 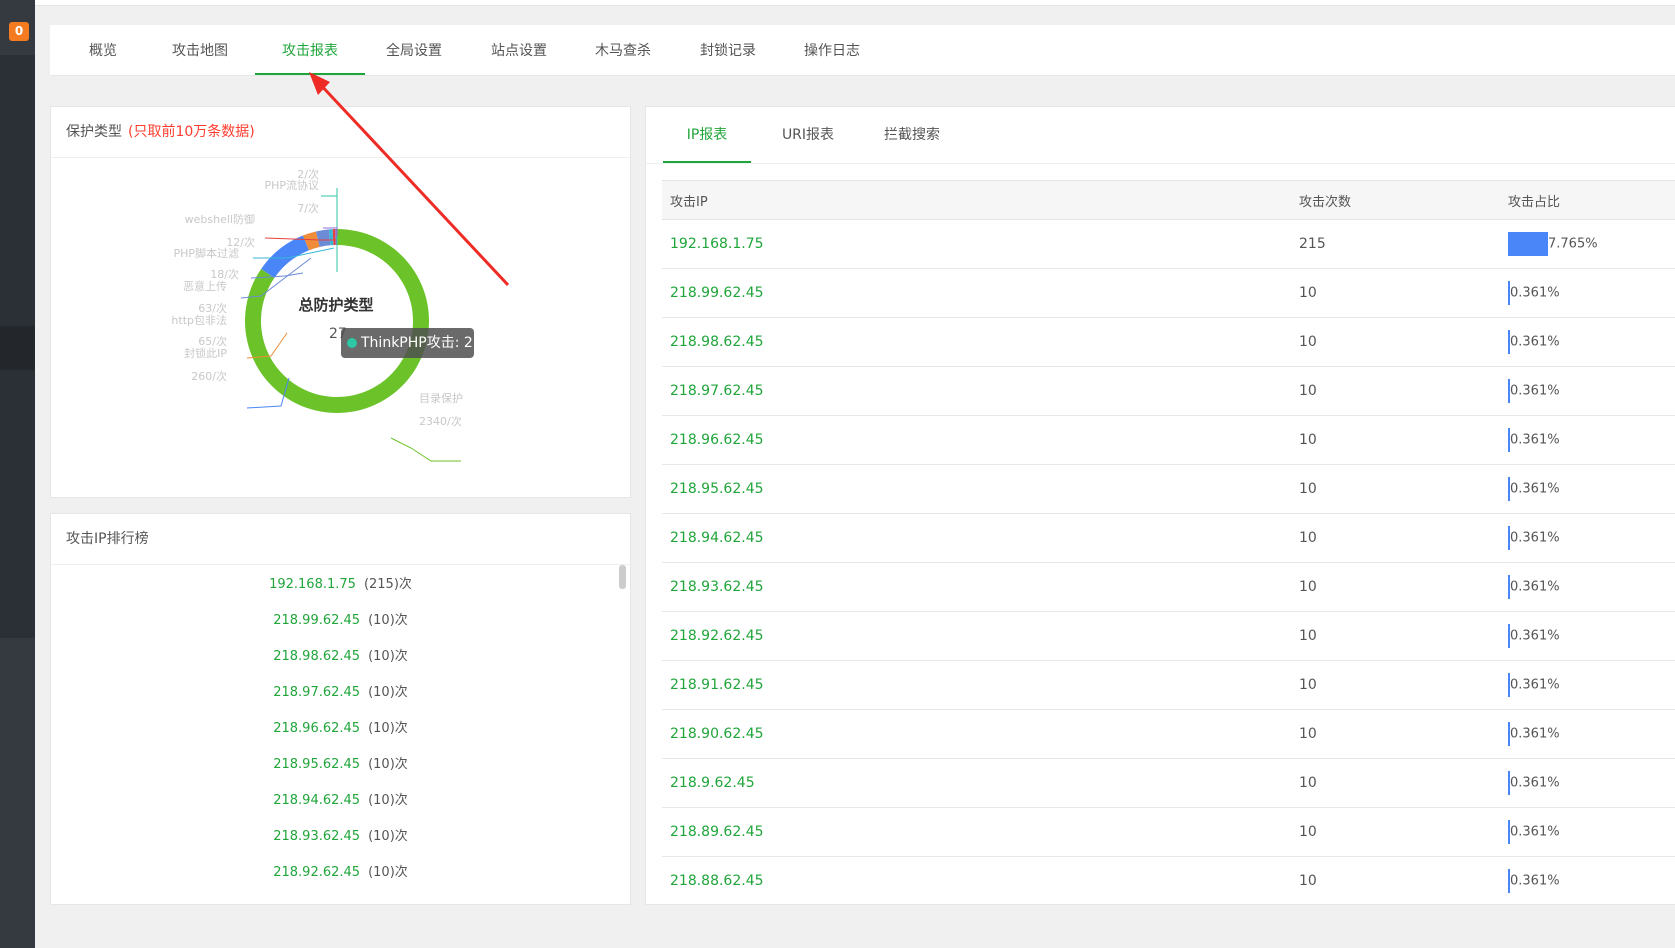 What do you see at coordinates (316, 800) in the screenshot?
I see `rank-ip-link: 218.94.62.45` at bounding box center [316, 800].